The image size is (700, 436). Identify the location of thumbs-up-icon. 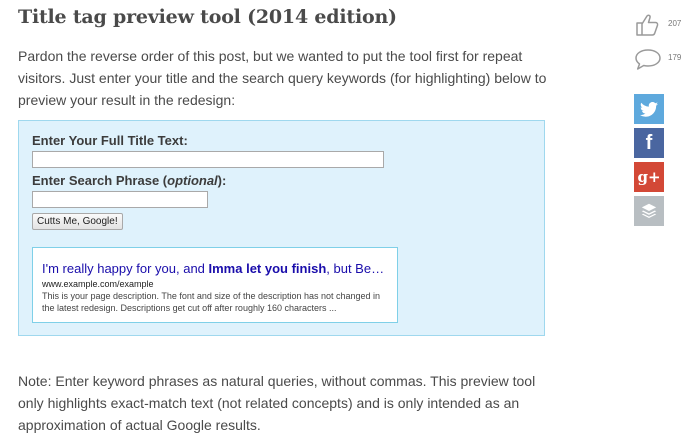
(647, 25).